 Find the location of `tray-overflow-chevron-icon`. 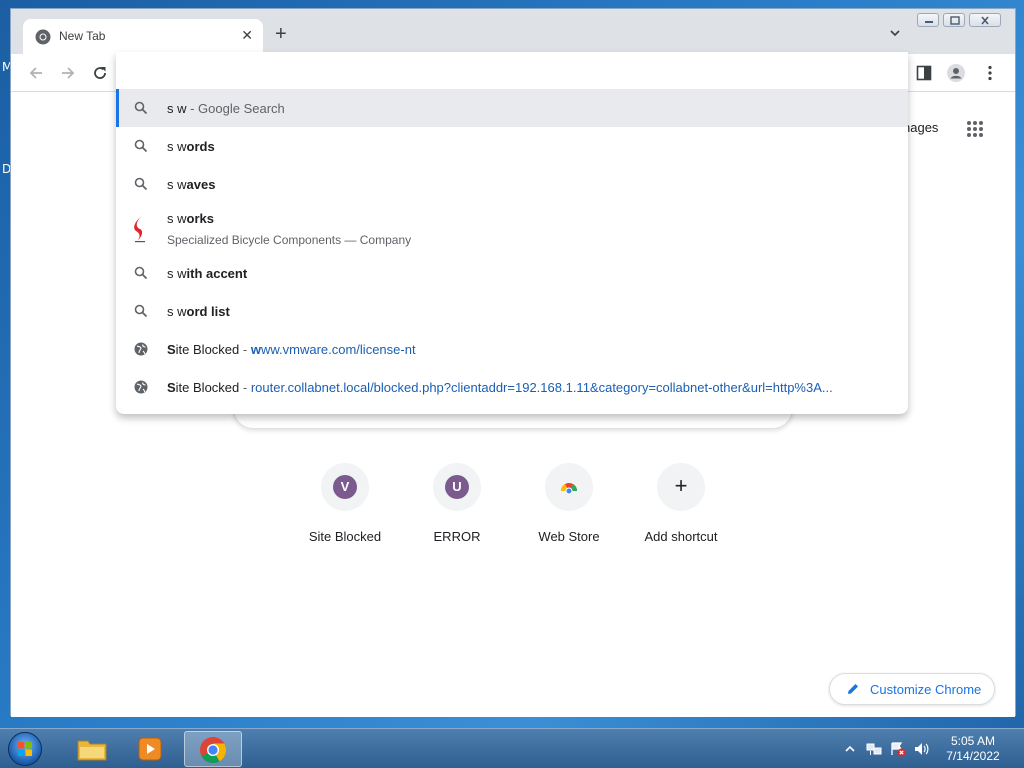

tray-overflow-chevron-icon is located at coordinates (850, 749).